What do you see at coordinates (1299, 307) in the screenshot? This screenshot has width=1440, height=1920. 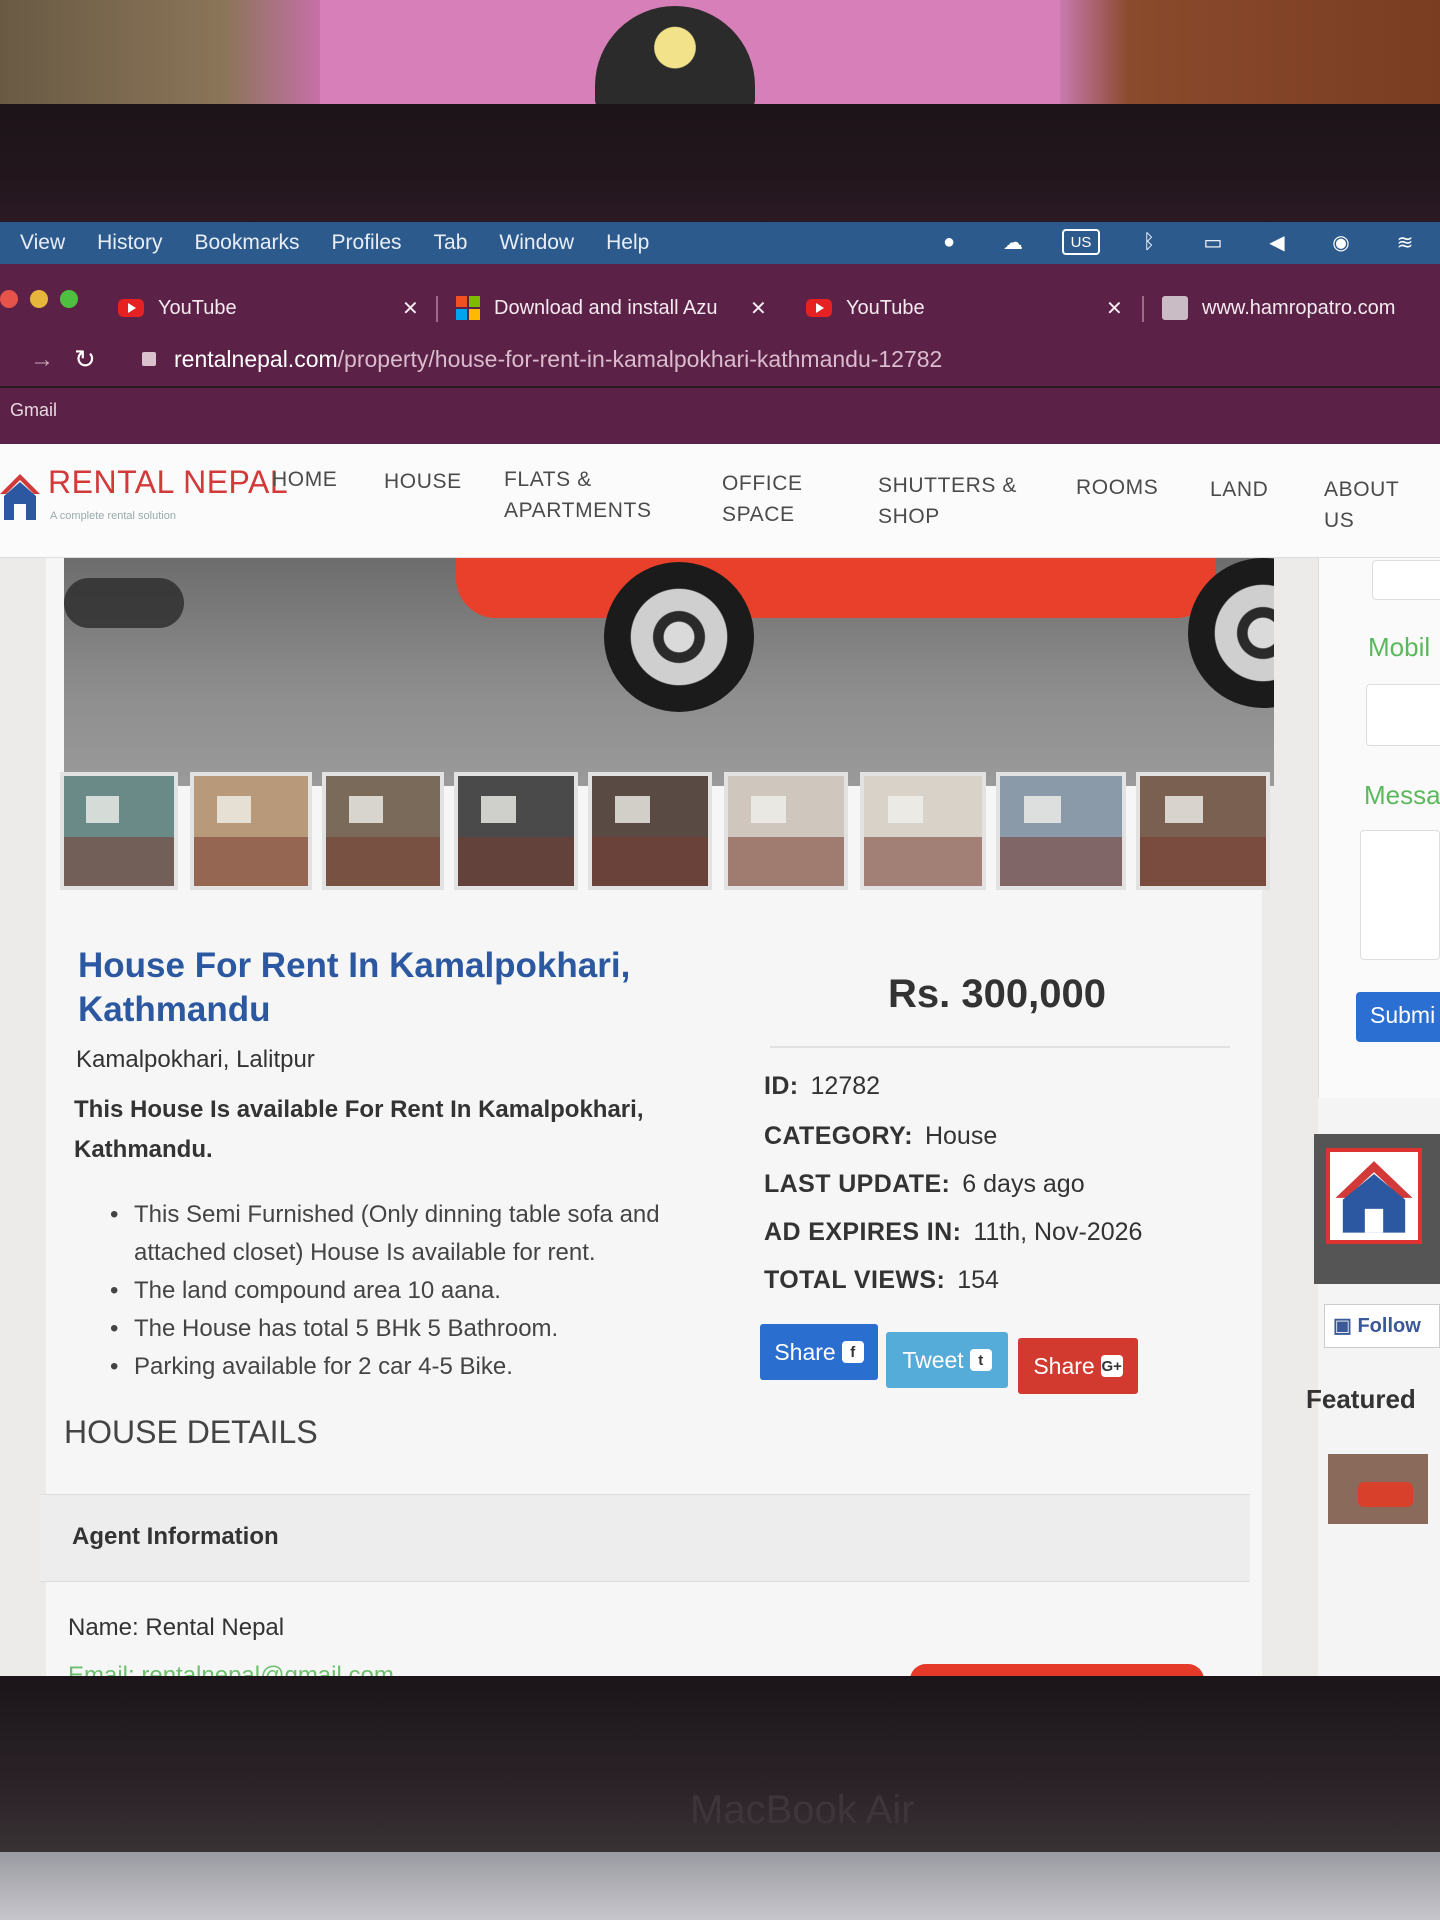 I see `tab-title: www.hamropatro.com` at bounding box center [1299, 307].